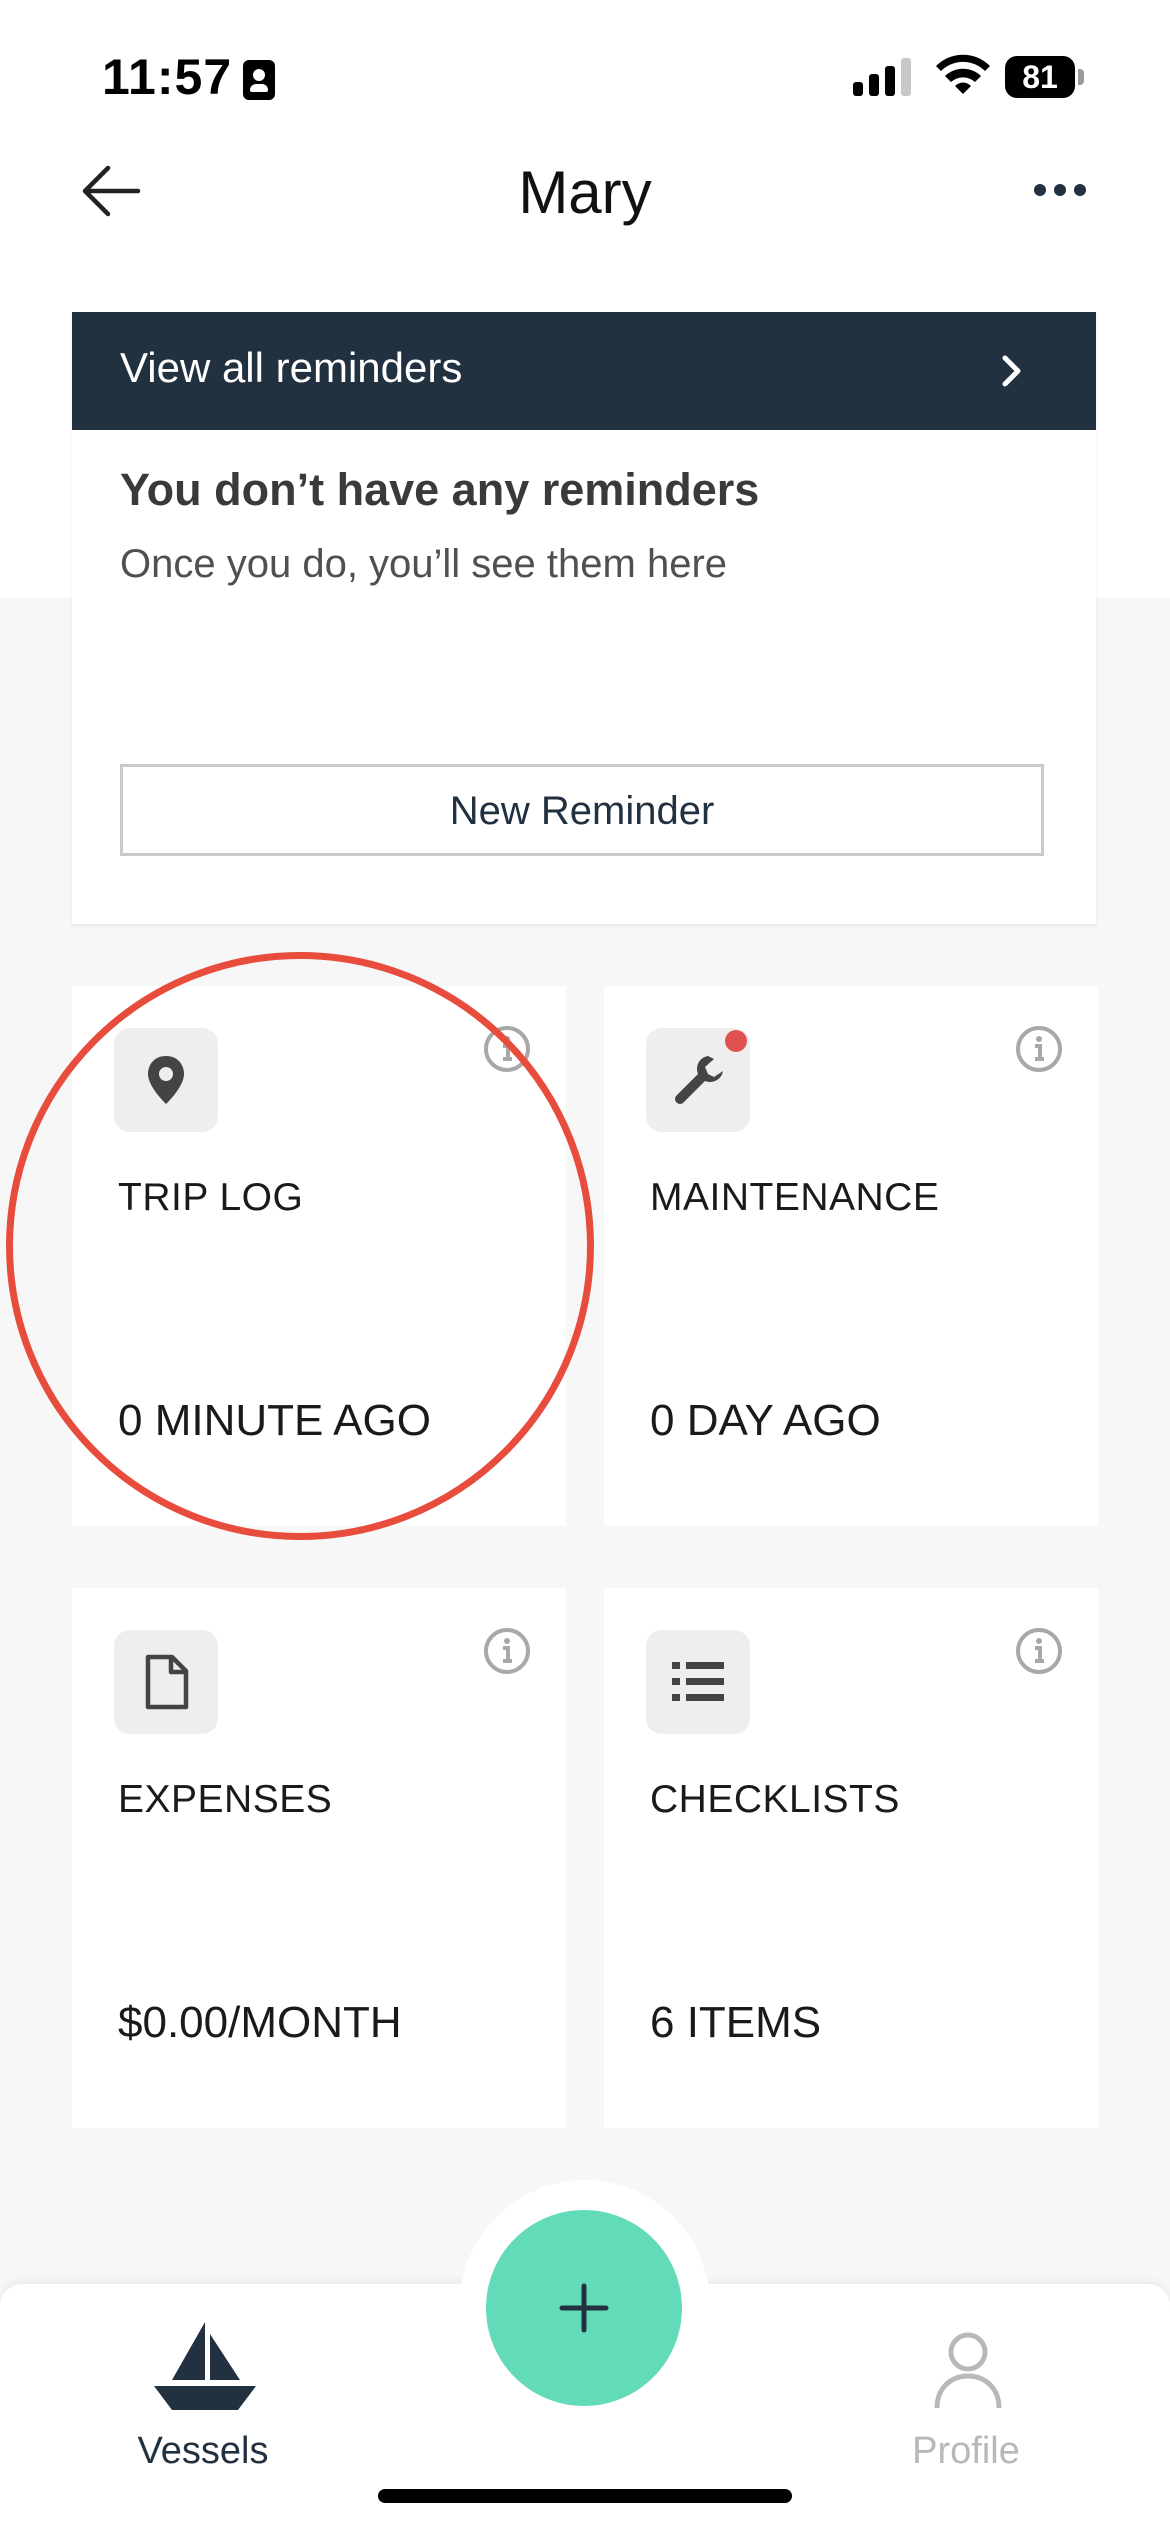  Describe the element at coordinates (1011, 371) in the screenshot. I see `chevron-right-icon` at that location.